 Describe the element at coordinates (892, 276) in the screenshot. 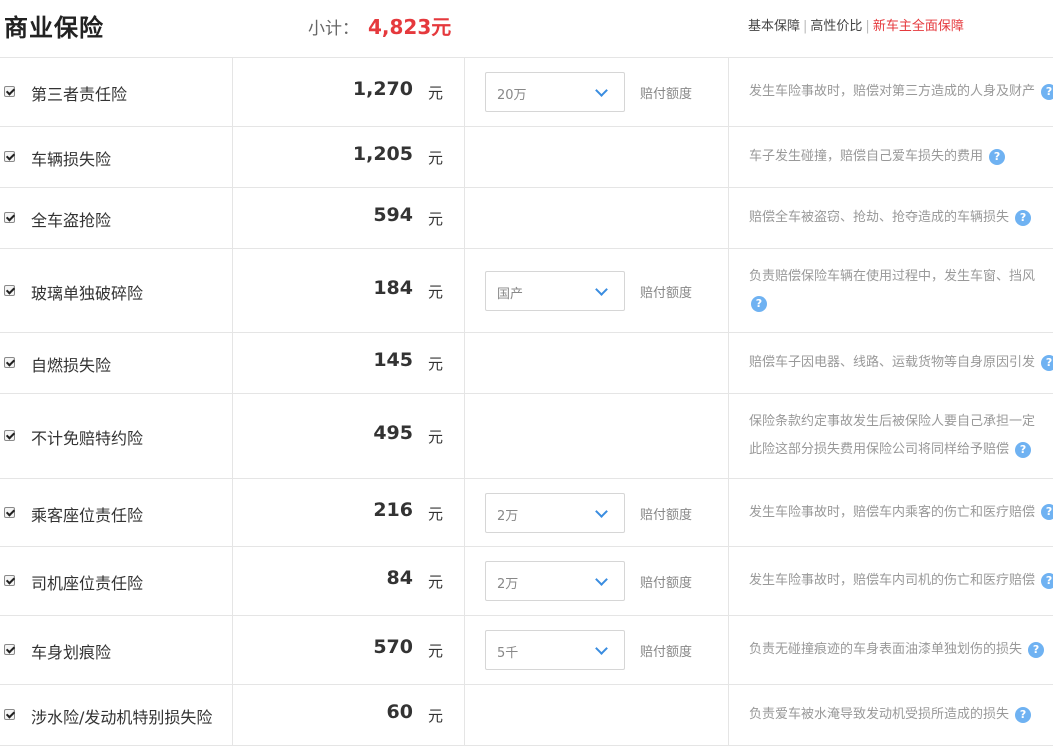

I see `description-line: 负责赔偿保险车辆在使用过程中，发生车窗、挡风` at that location.